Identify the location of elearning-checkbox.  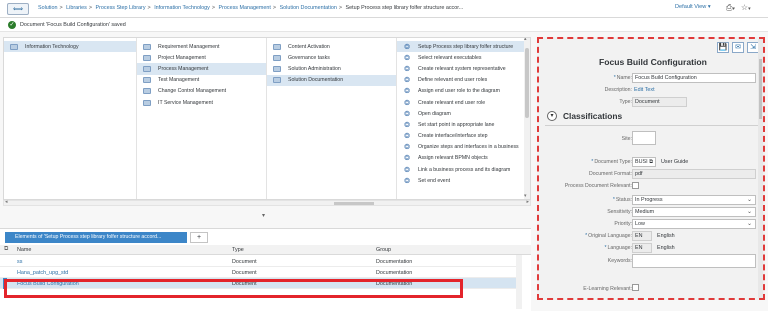
(635, 287).